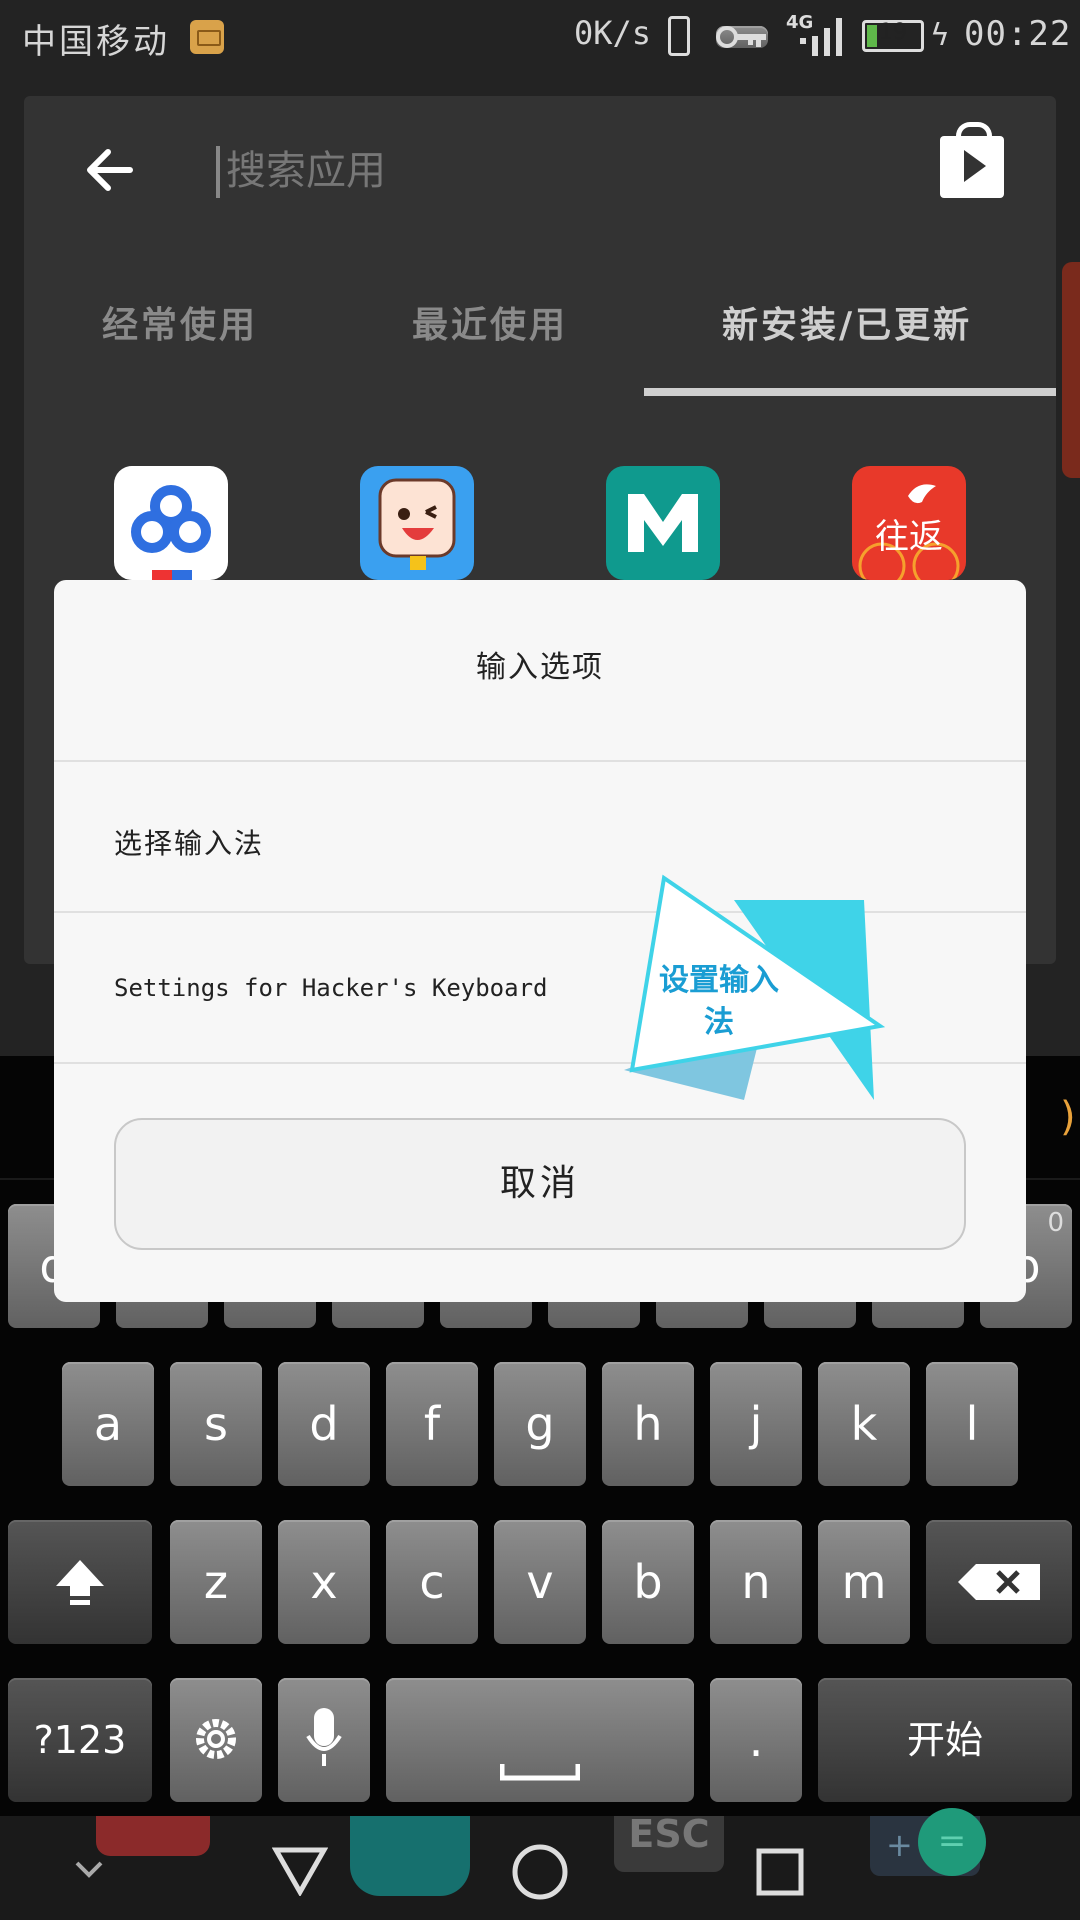 The height and width of the screenshot is (1920, 1080). I want to click on key-h: h, so click(648, 1424).